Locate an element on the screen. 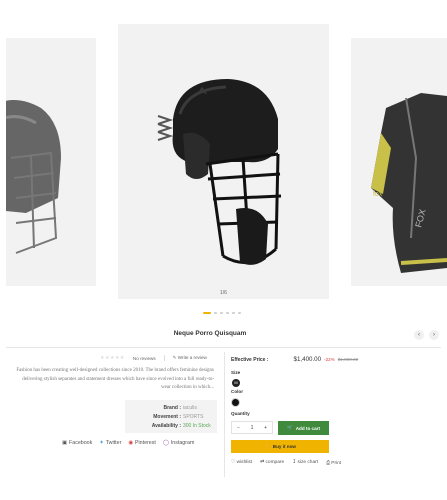 The width and height of the screenshot is (447, 500). info-value: SPORTS is located at coordinates (193, 416).